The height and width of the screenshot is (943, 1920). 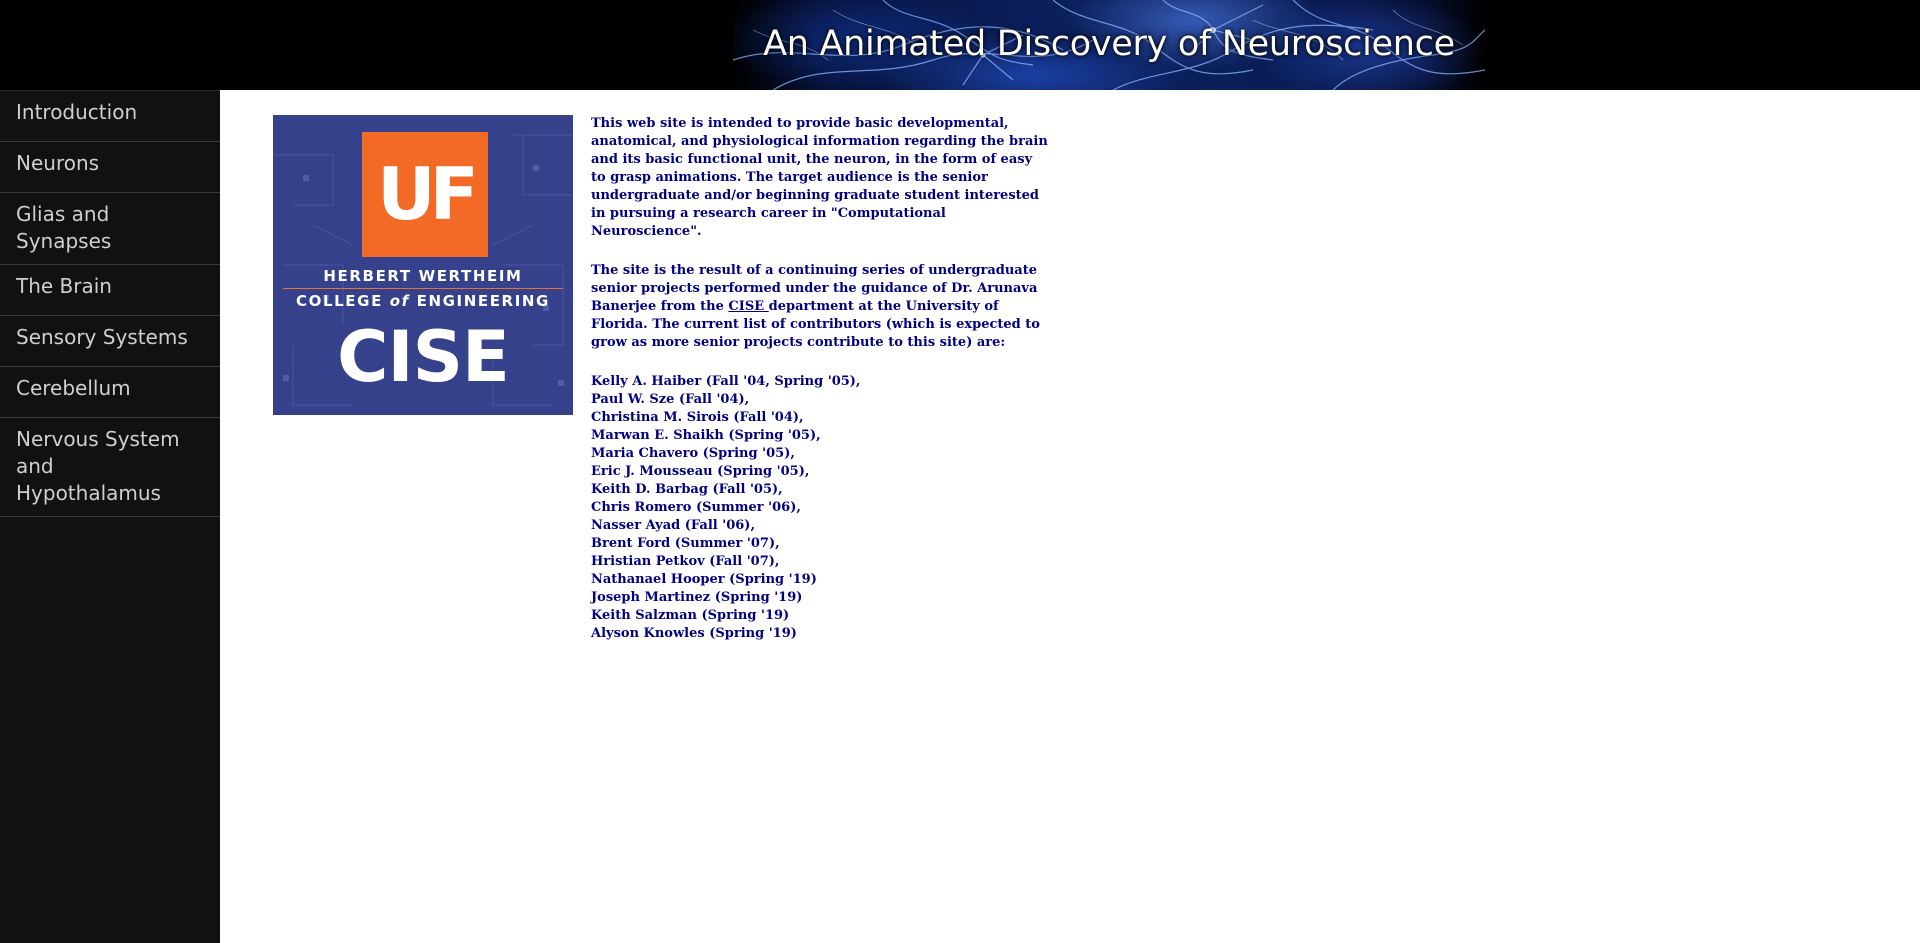 I want to click on contributor-item: Alyson Knowles (Spring '19), so click(x=694, y=633).